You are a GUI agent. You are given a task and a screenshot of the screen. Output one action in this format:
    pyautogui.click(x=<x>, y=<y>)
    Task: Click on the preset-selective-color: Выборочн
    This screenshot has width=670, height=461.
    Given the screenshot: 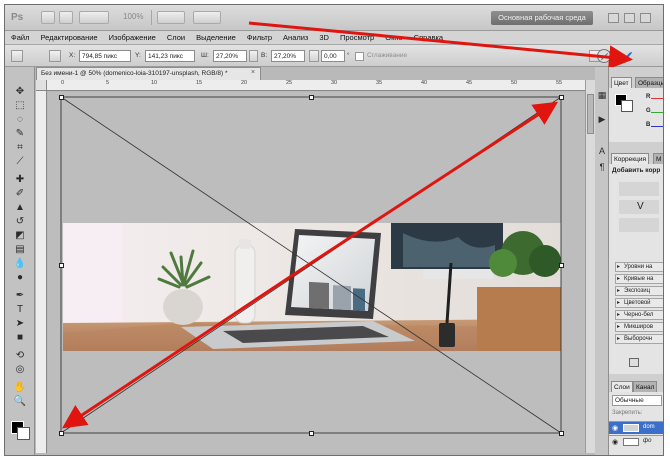 What is the action you would take?
    pyautogui.click(x=639, y=339)
    